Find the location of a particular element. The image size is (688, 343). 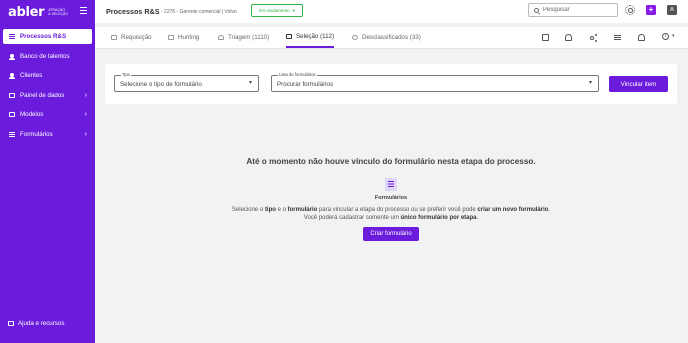

search-icon is located at coordinates (536, 10).